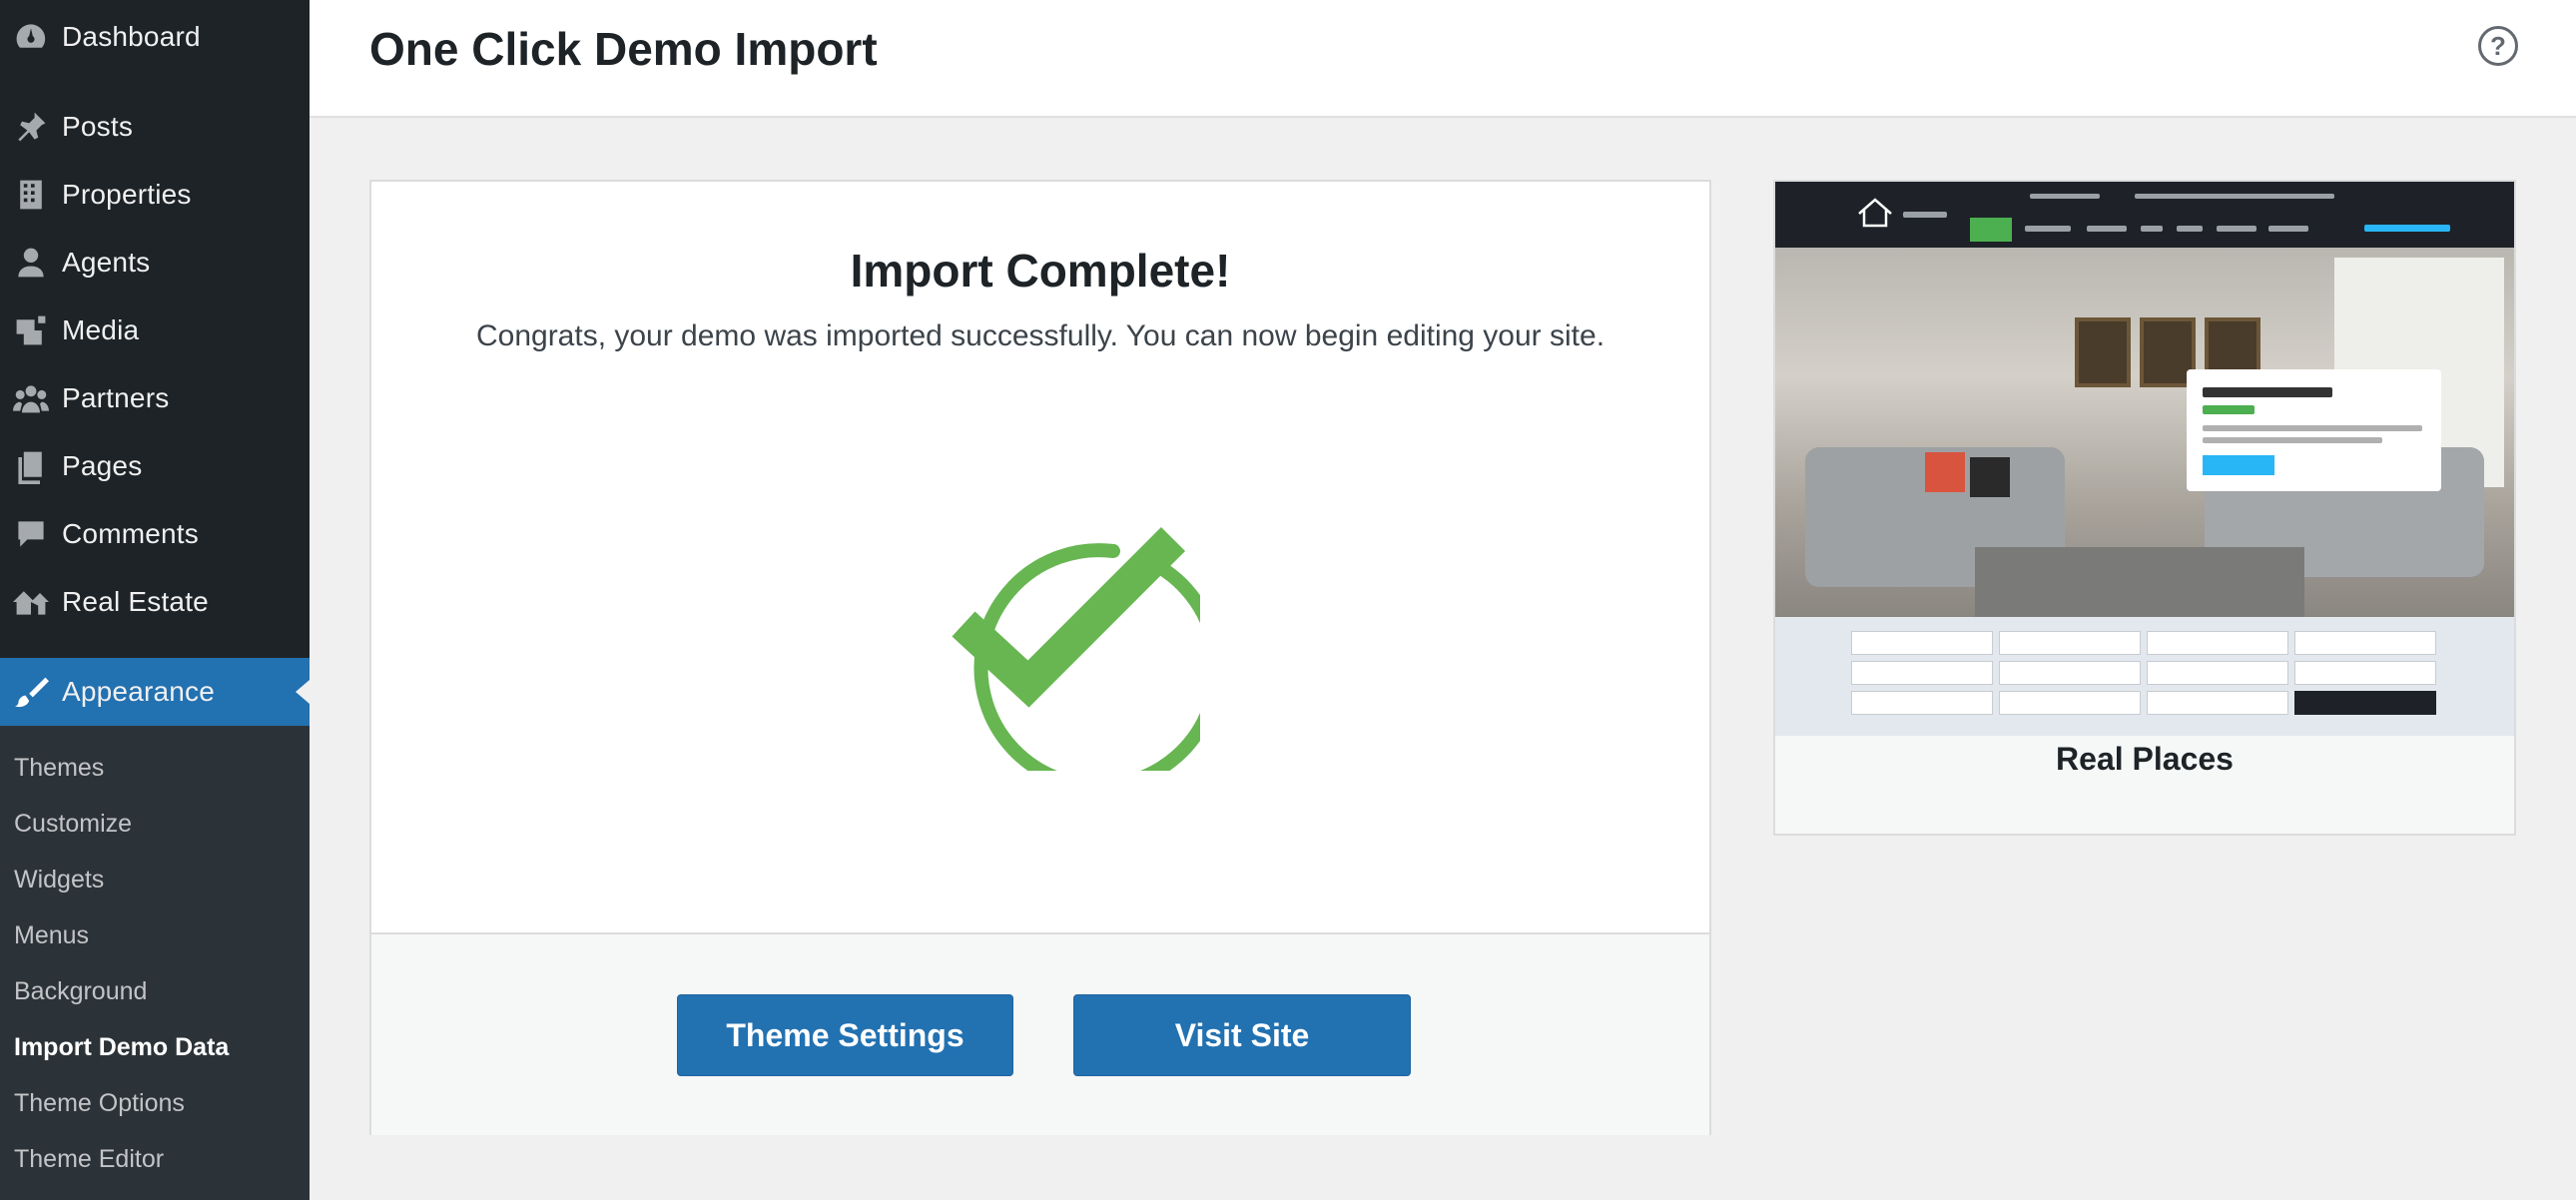  What do you see at coordinates (1076, 648) in the screenshot?
I see `checkmark-circle-icon` at bounding box center [1076, 648].